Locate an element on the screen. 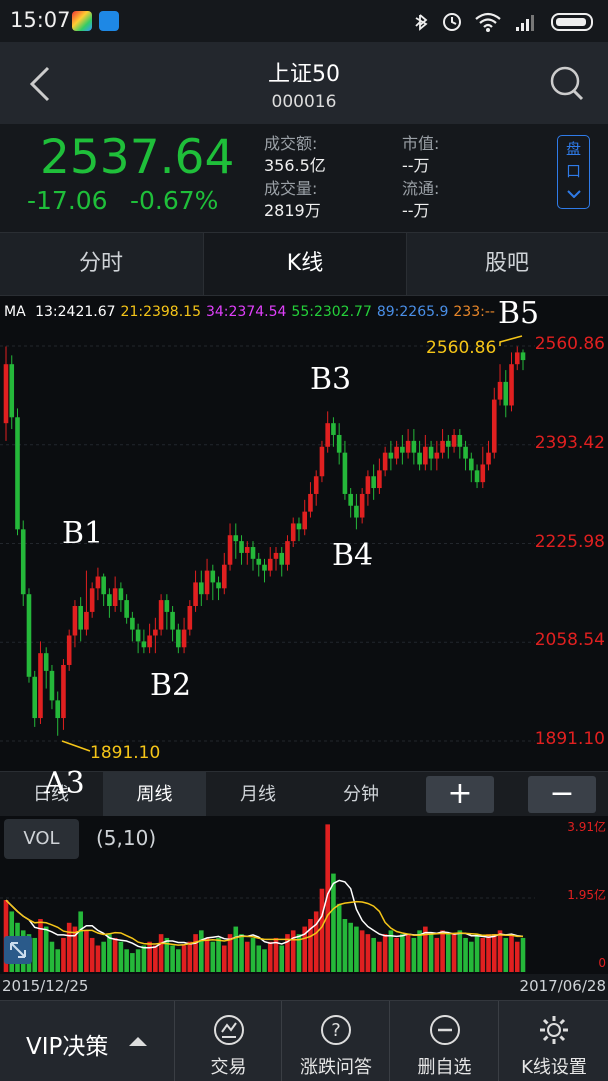 The image size is (608, 1081). period-monthly: 月线 is located at coordinates (258, 794).